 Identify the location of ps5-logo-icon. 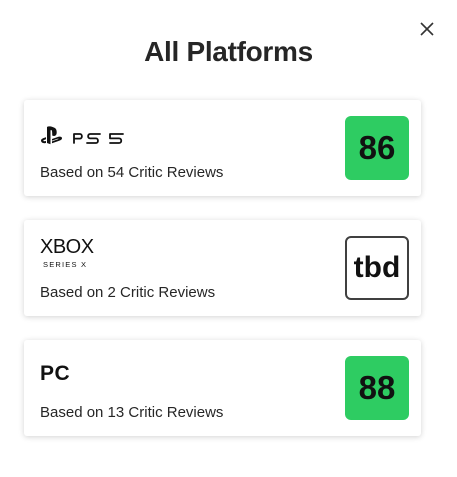
(85, 133).